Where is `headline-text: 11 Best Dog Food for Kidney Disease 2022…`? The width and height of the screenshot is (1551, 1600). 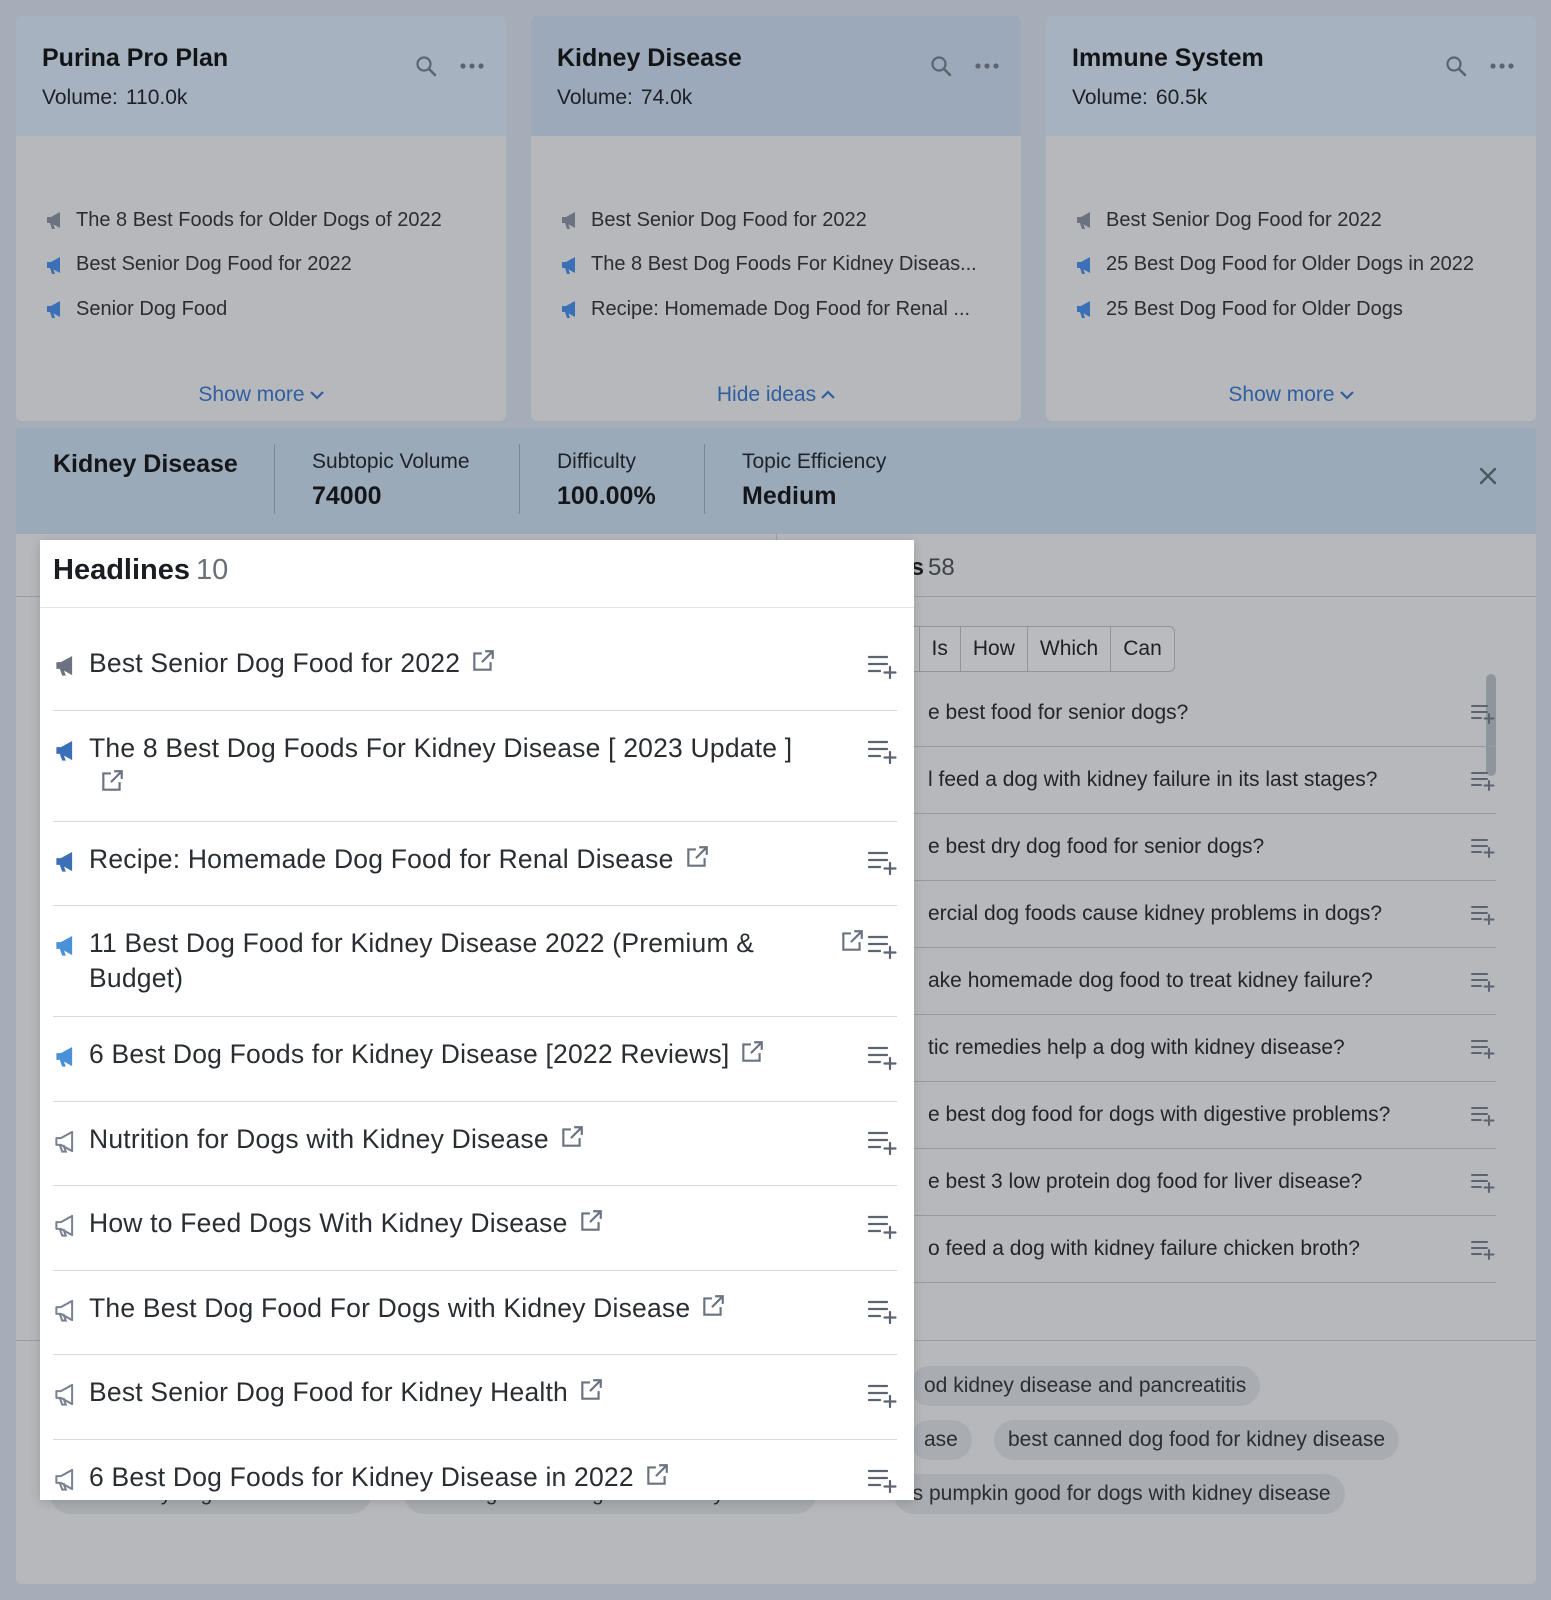 headline-text: 11 Best Dog Food for Kidney Disease 2022… is located at coordinates (422, 960).